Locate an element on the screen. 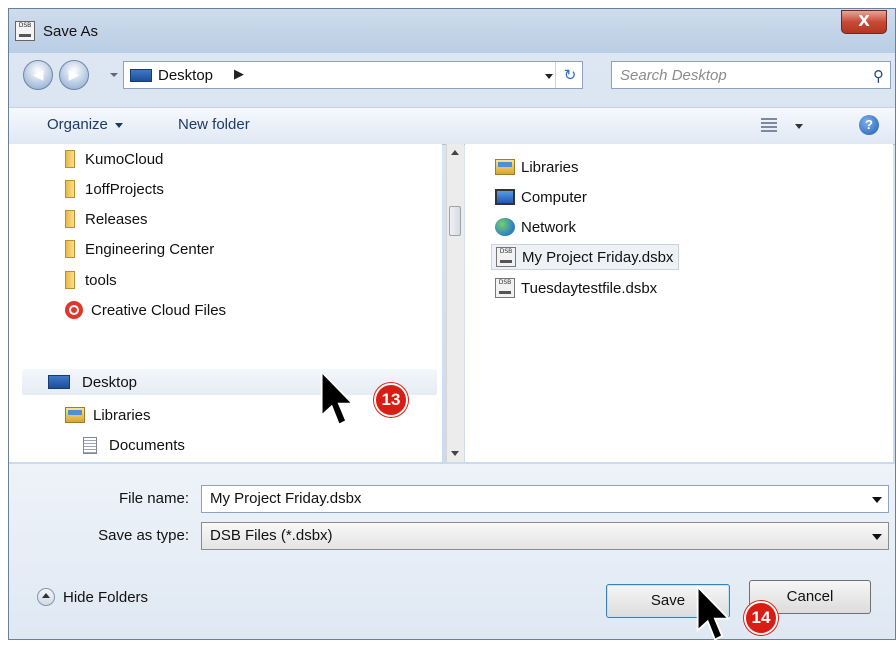 The image size is (896, 649). file-item-network: Network is located at coordinates (536, 227).